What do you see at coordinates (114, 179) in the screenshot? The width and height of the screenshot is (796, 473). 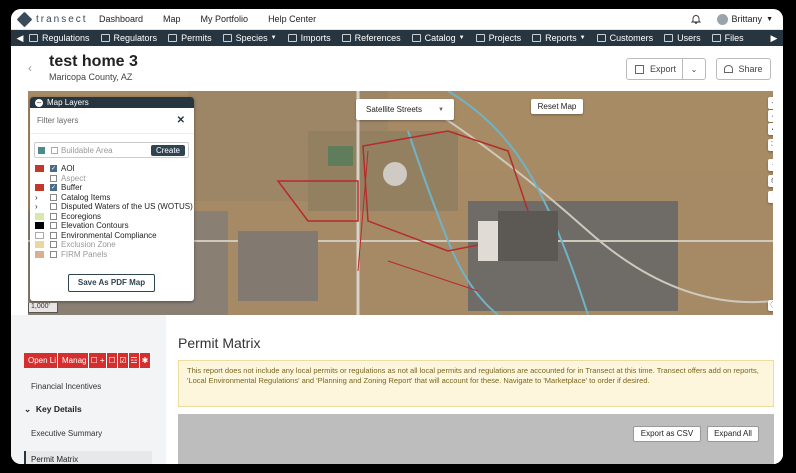 I see `layer-row: Aspect` at bounding box center [114, 179].